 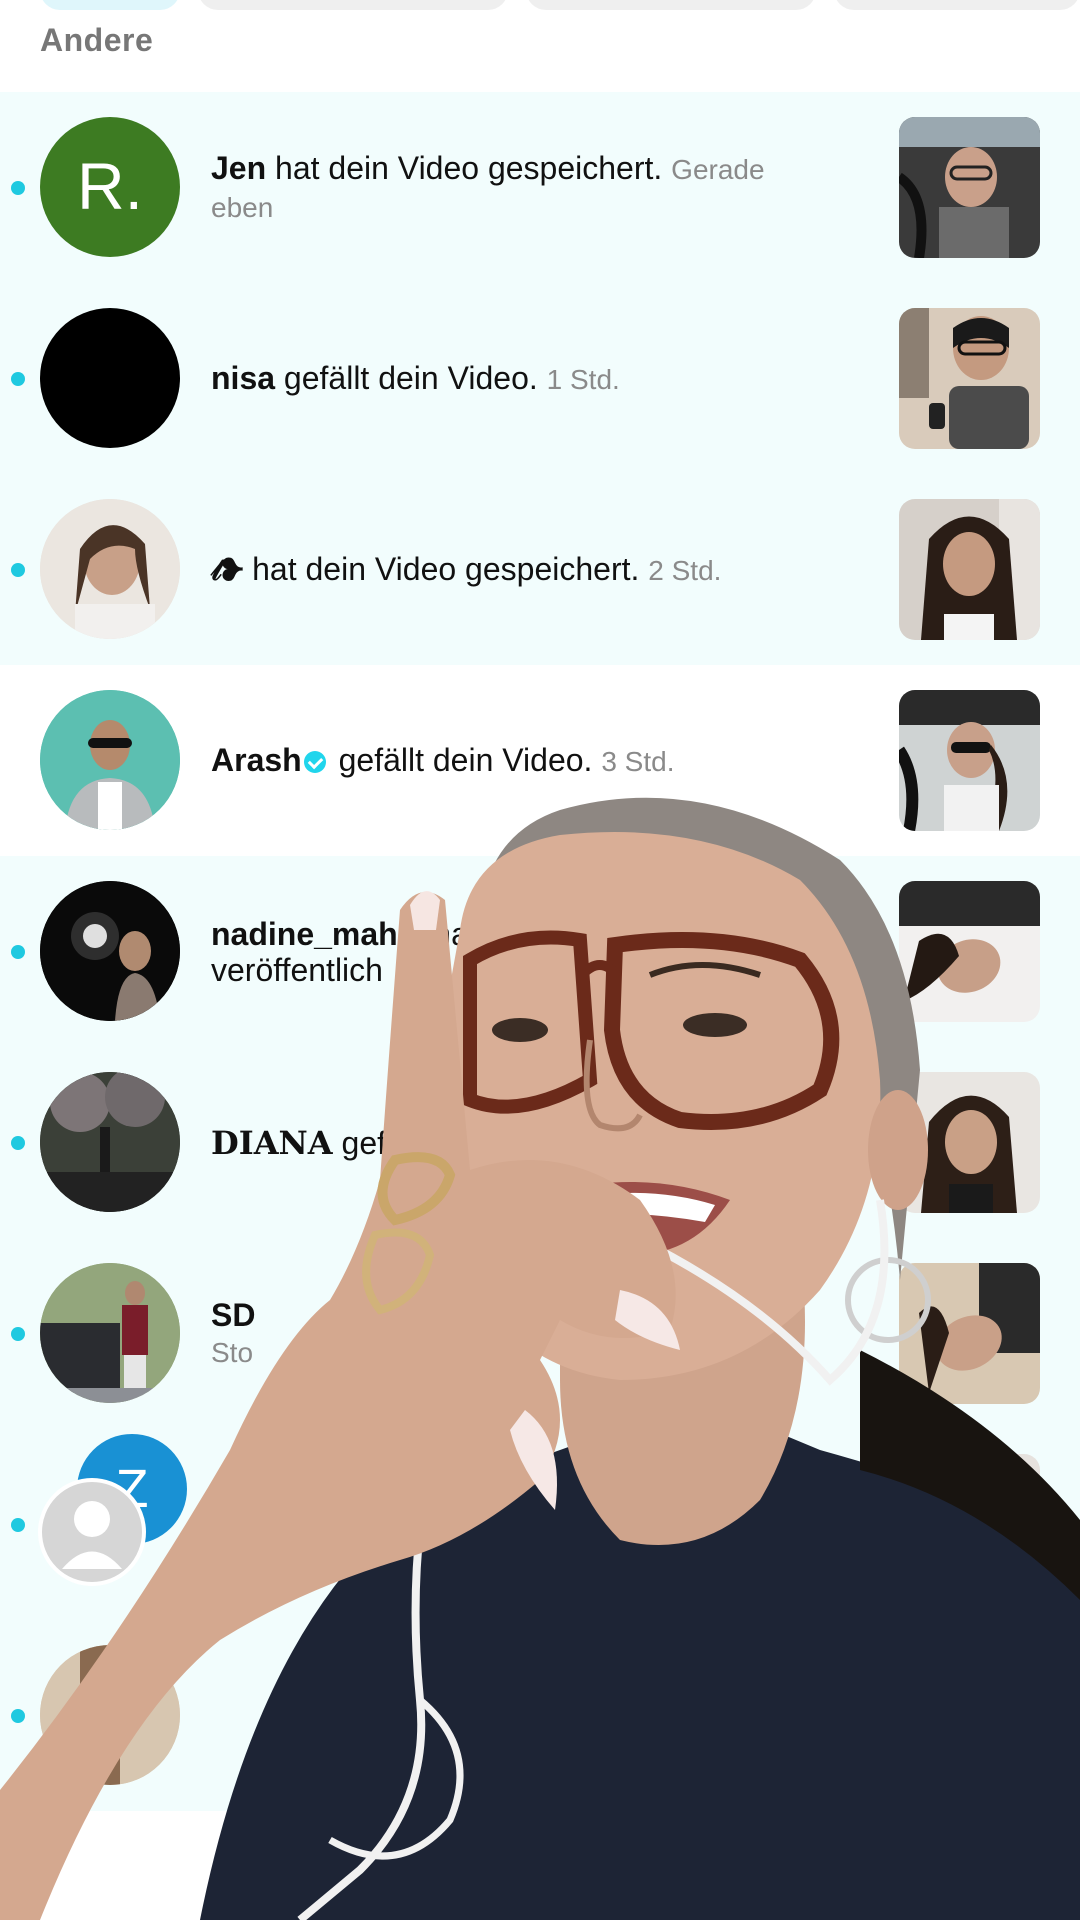 I want to click on timestamp: 1 Std., so click(x=583, y=379).